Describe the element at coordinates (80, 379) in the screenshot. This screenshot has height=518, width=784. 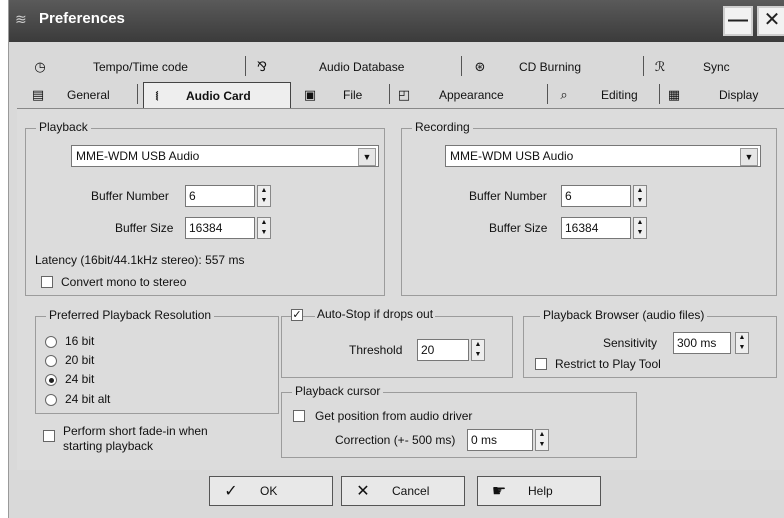
I see `resolution-option-label: 24 bit` at that location.